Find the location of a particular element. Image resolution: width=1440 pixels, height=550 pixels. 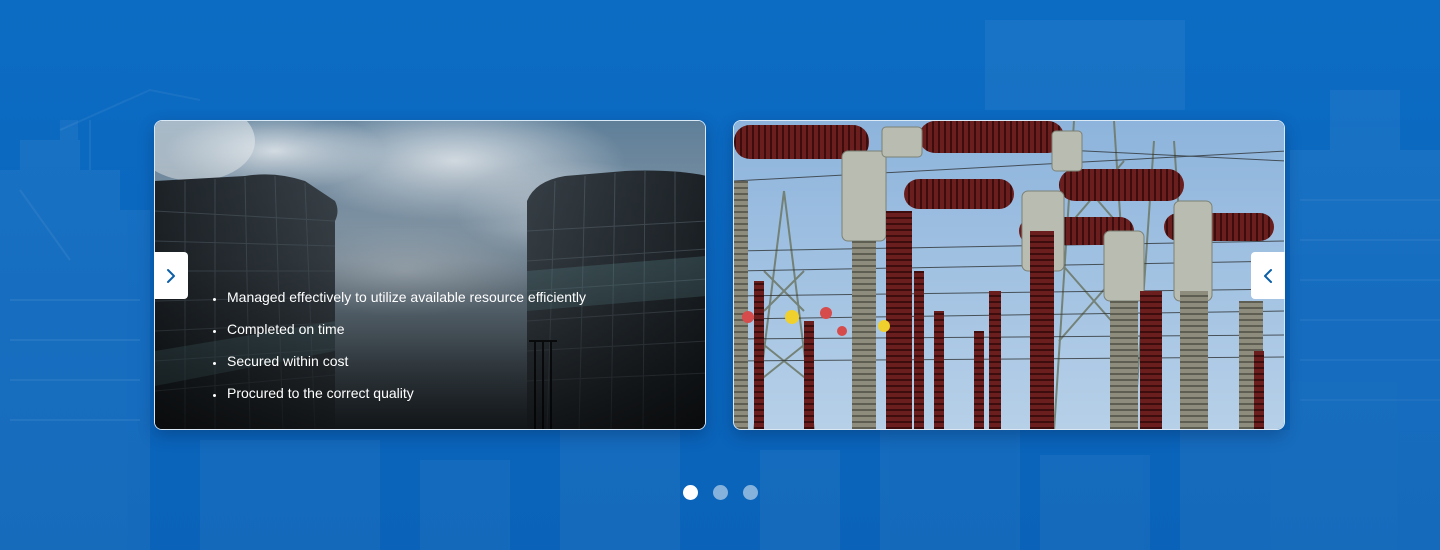

next-slide-button is located at coordinates (171, 275).